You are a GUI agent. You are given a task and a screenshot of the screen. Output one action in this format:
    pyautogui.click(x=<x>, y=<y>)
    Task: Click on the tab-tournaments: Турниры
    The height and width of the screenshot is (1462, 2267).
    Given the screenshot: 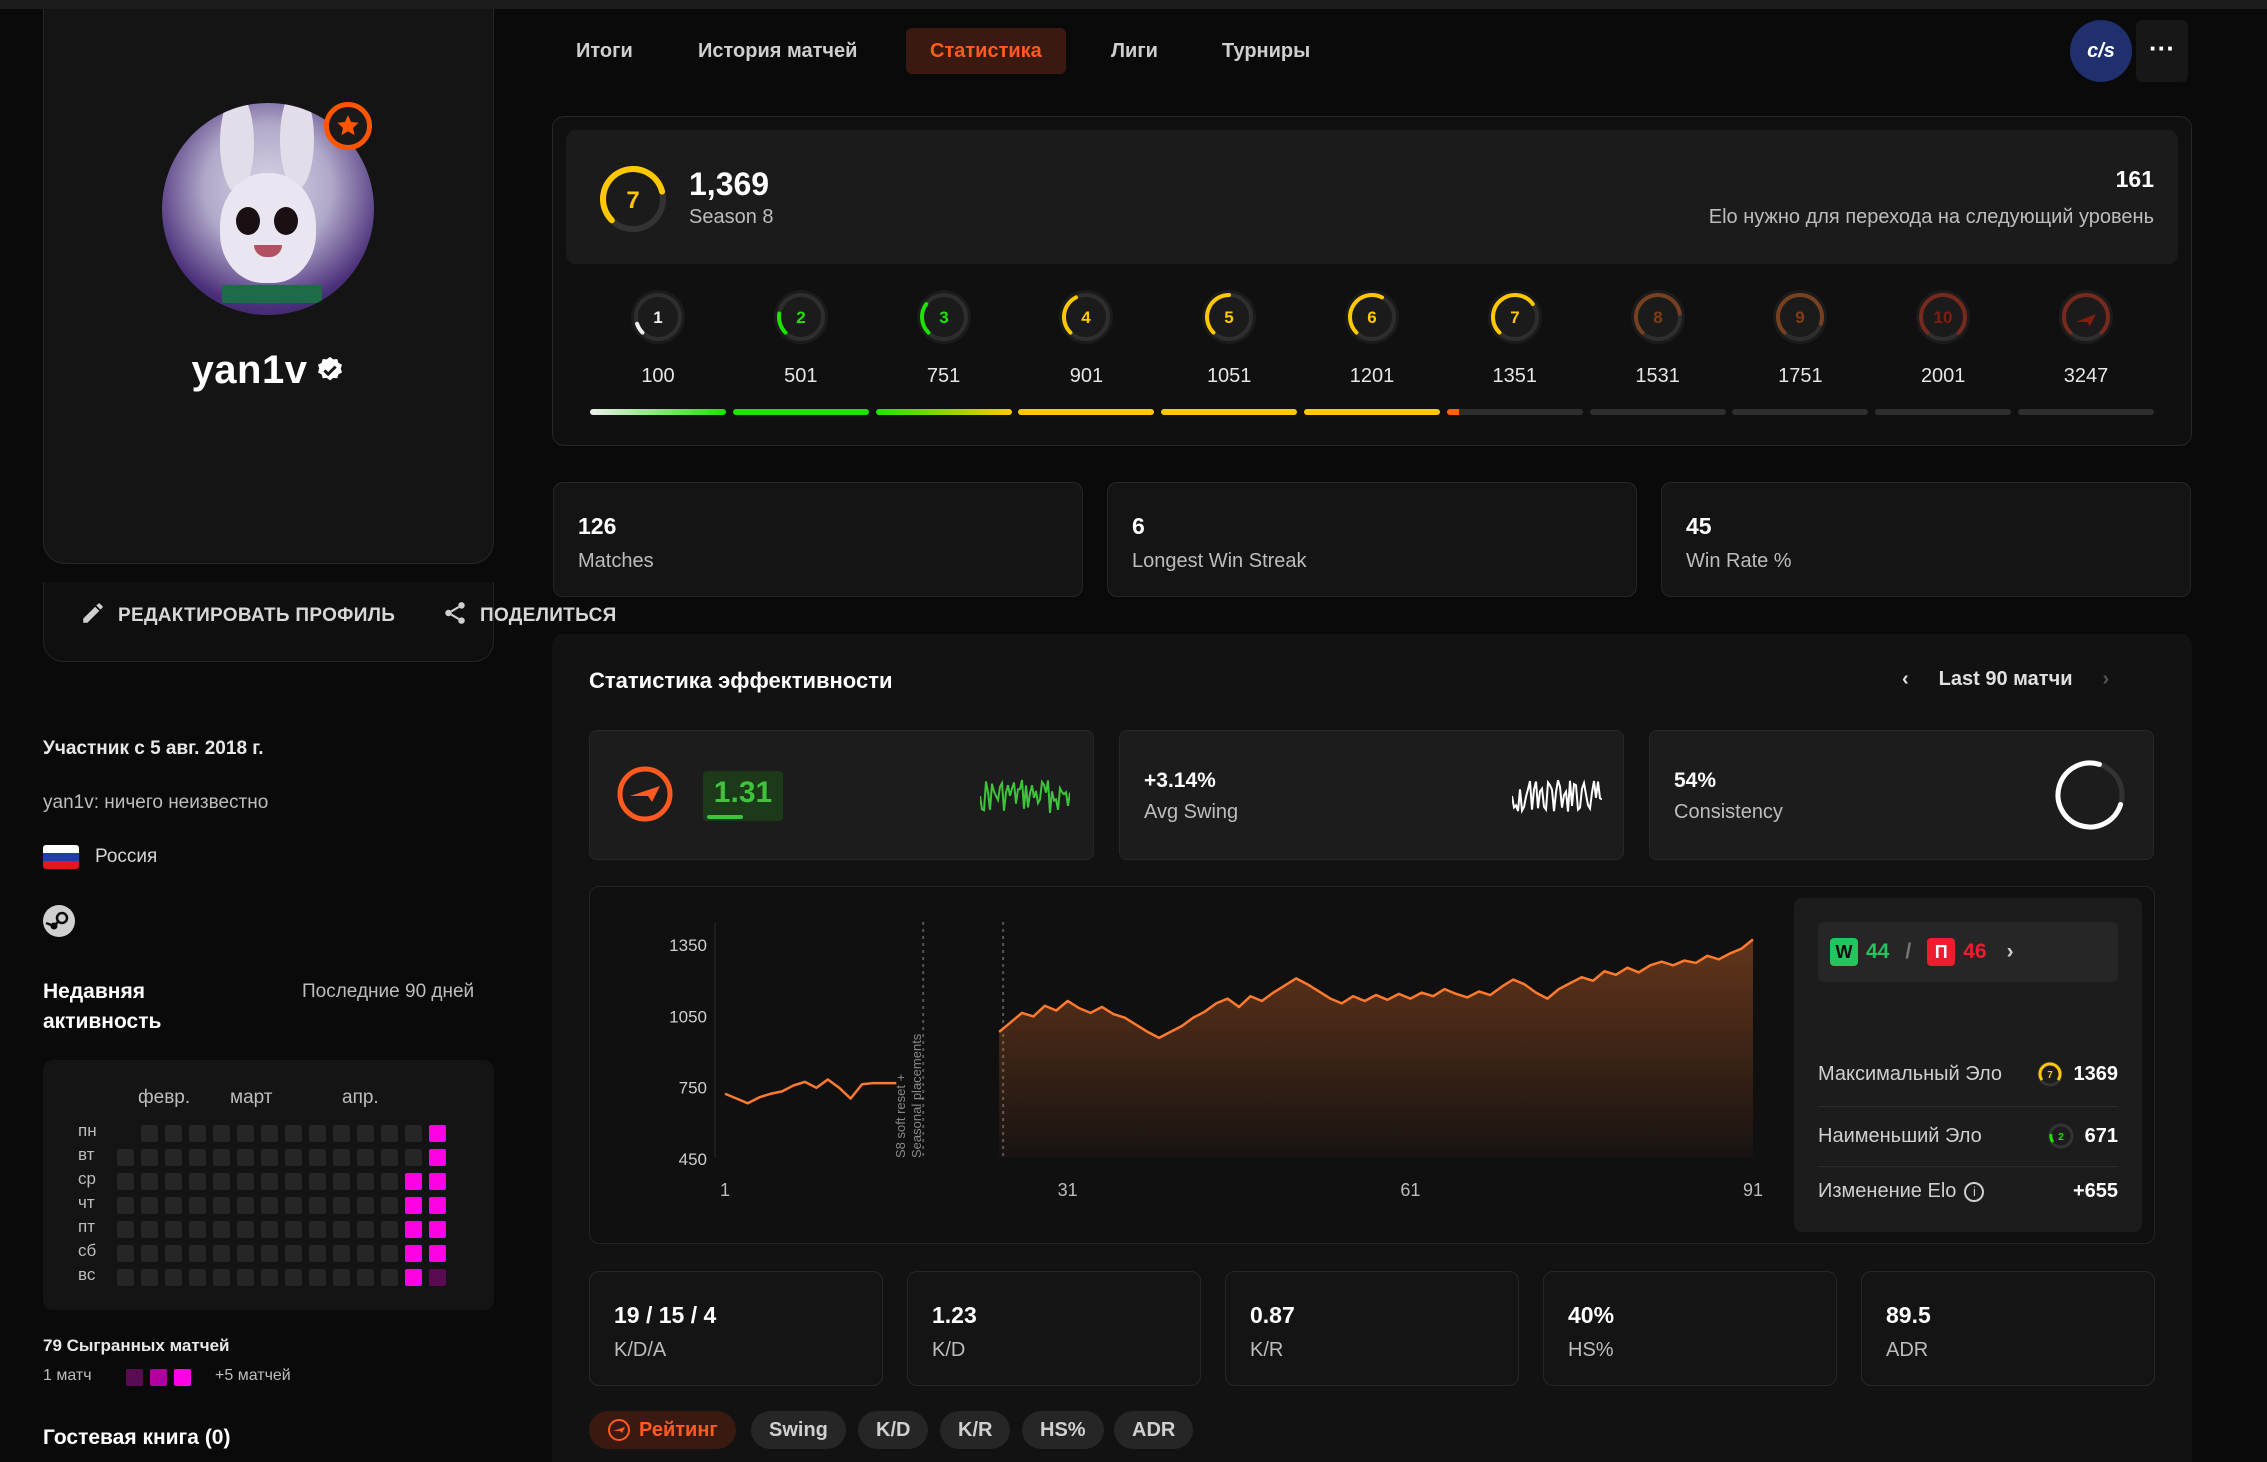 What is the action you would take?
    pyautogui.click(x=1266, y=51)
    